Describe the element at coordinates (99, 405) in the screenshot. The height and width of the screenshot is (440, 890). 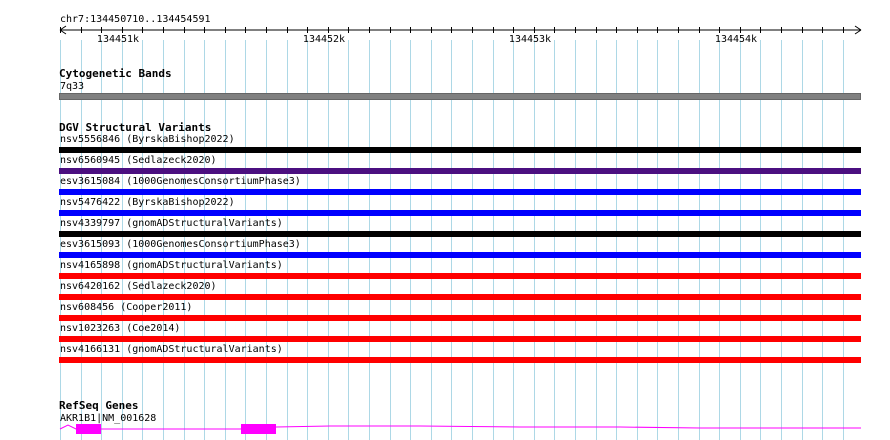
I see `refseq-track-title: RefSeq Genes` at that location.